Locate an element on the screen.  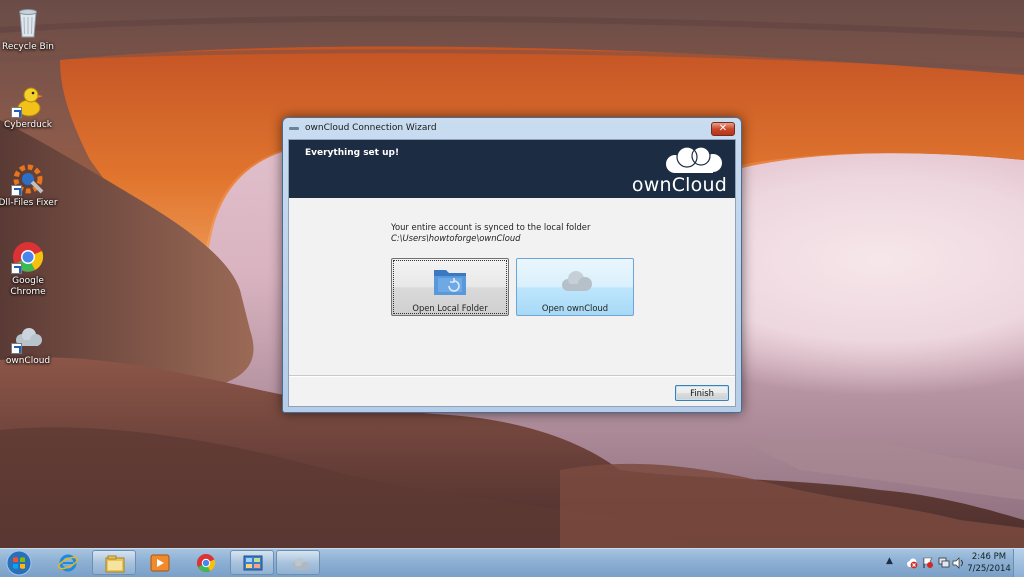
taskbar-google-chrome is located at coordinates (206, 562).